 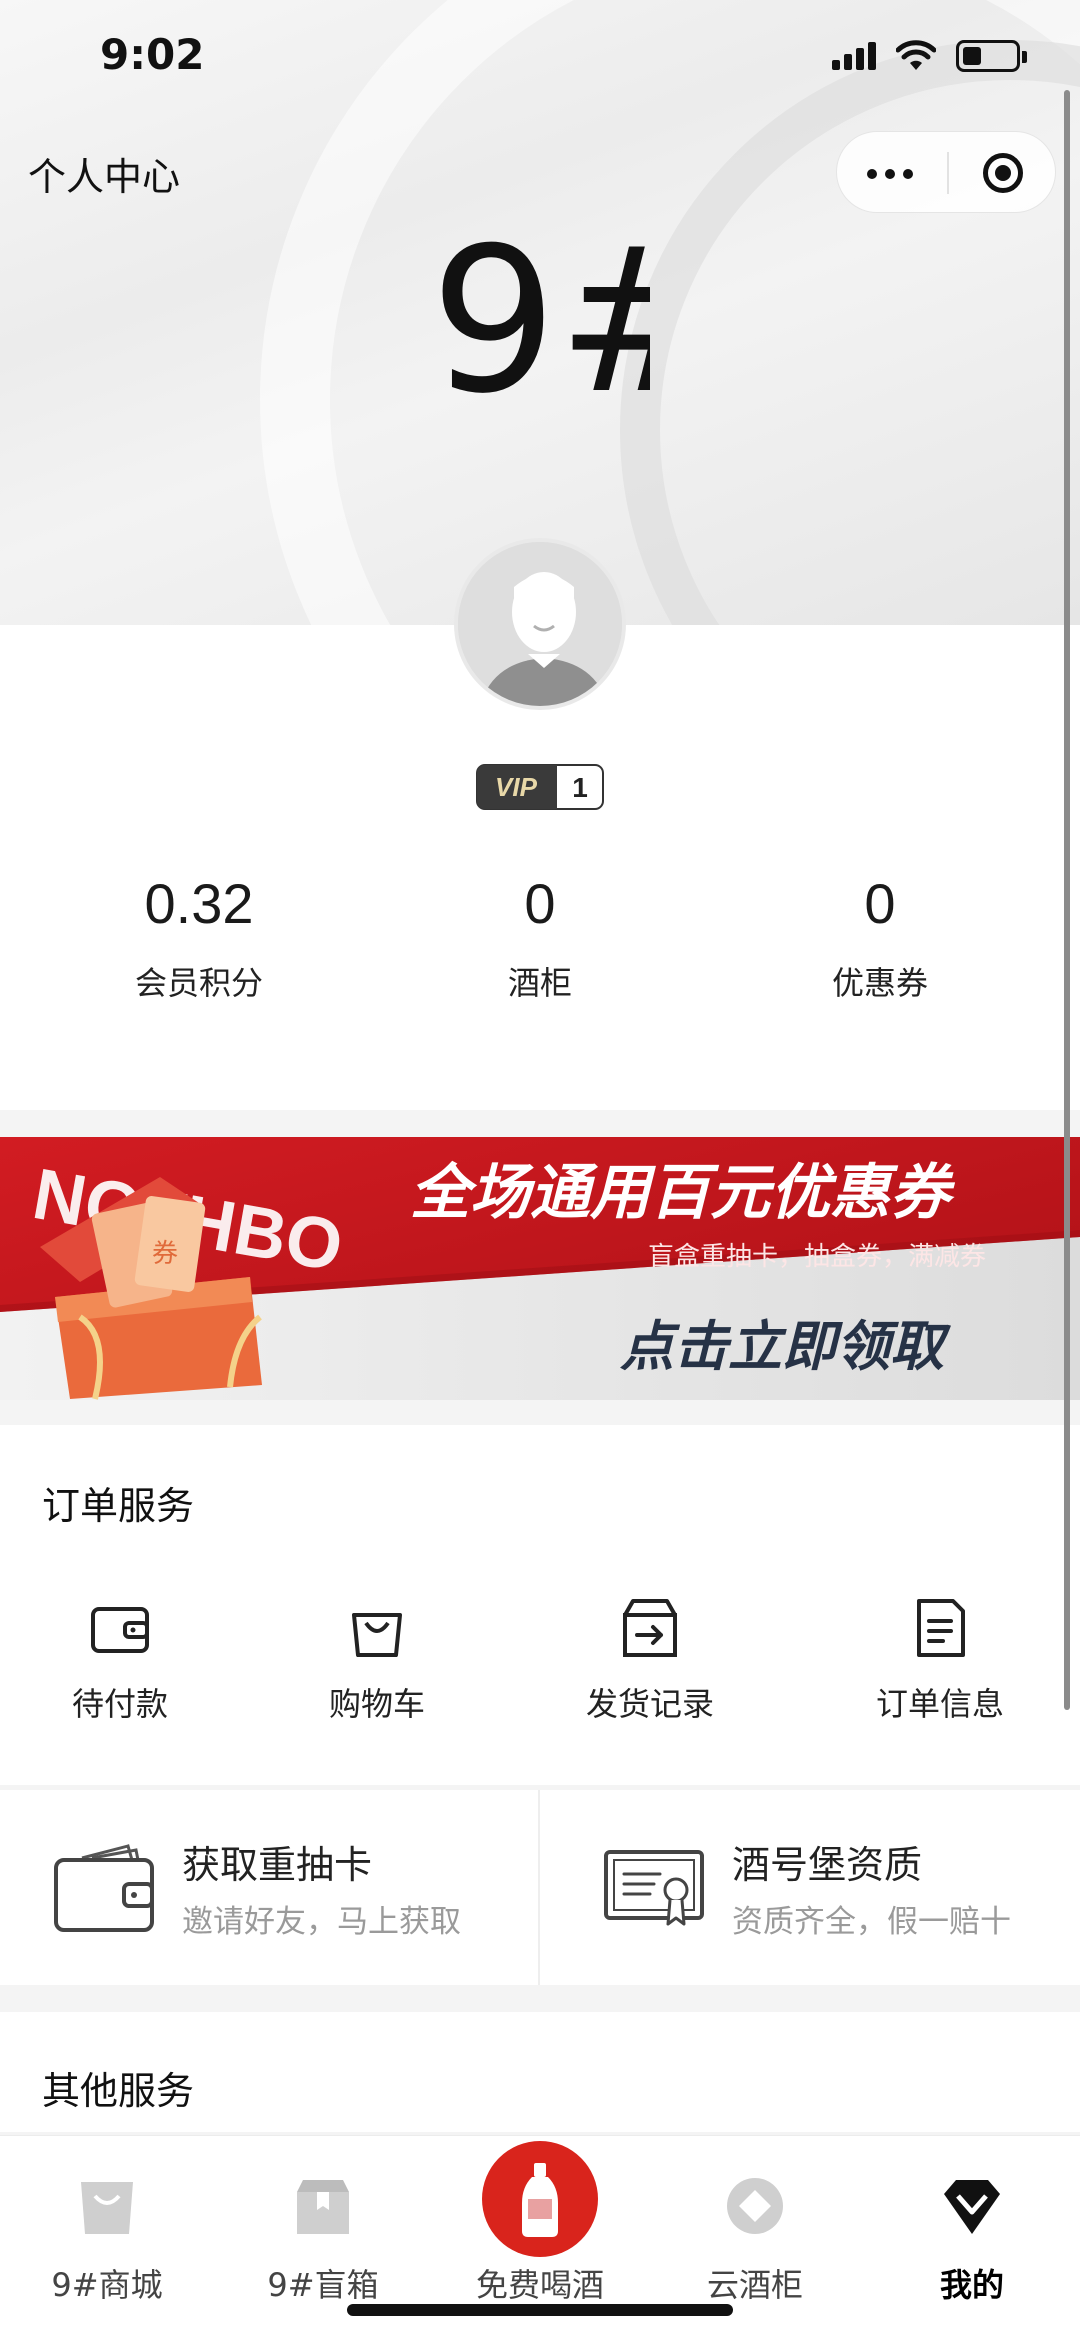 I want to click on svg-text: 1, so click(x=580, y=787).